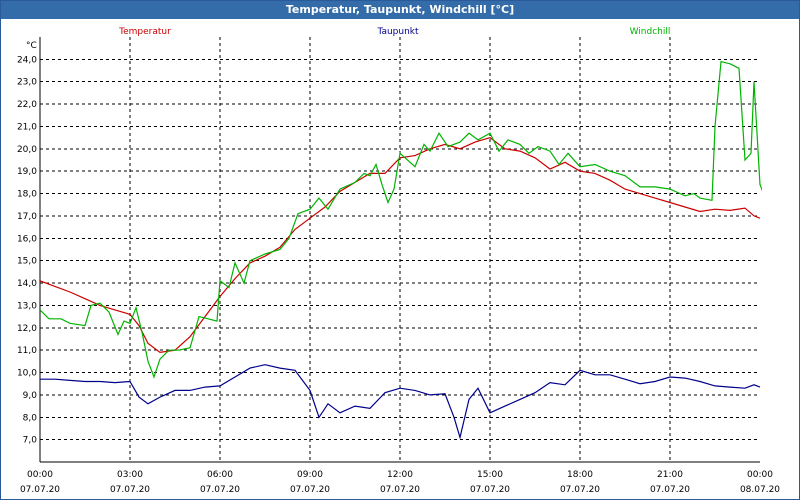 Image resolution: width=800 pixels, height=500 pixels. Describe the element at coordinates (27, 60) in the screenshot. I see `y-tick-label: 24,0` at that location.